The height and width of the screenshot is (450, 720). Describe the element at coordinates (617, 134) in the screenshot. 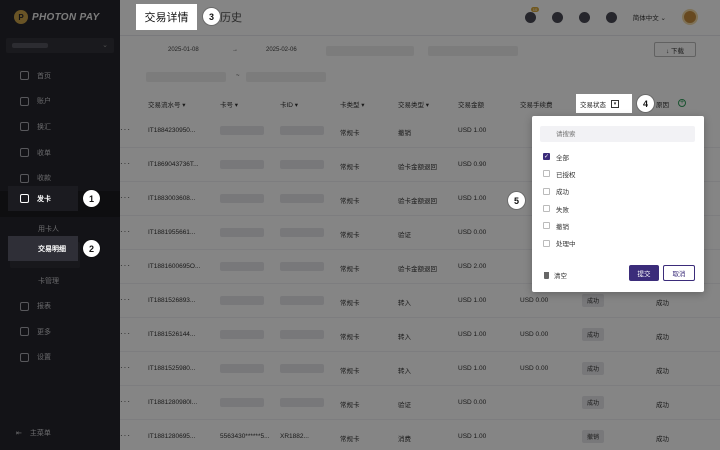

I see `status-search-input` at that location.